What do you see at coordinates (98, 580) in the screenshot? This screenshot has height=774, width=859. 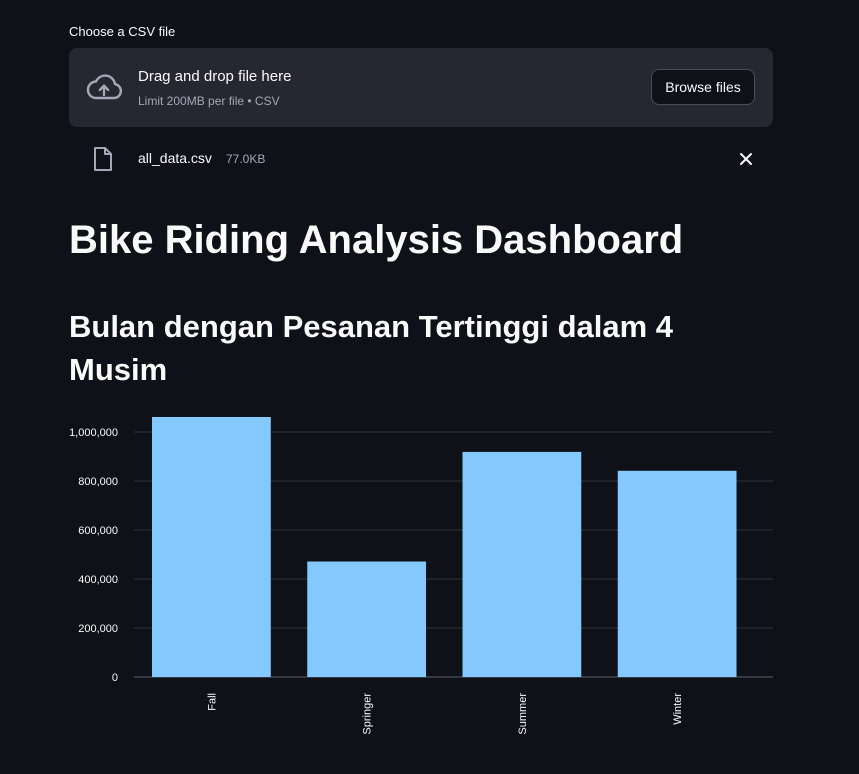 I see `y-tick-label: 400,000` at bounding box center [98, 580].